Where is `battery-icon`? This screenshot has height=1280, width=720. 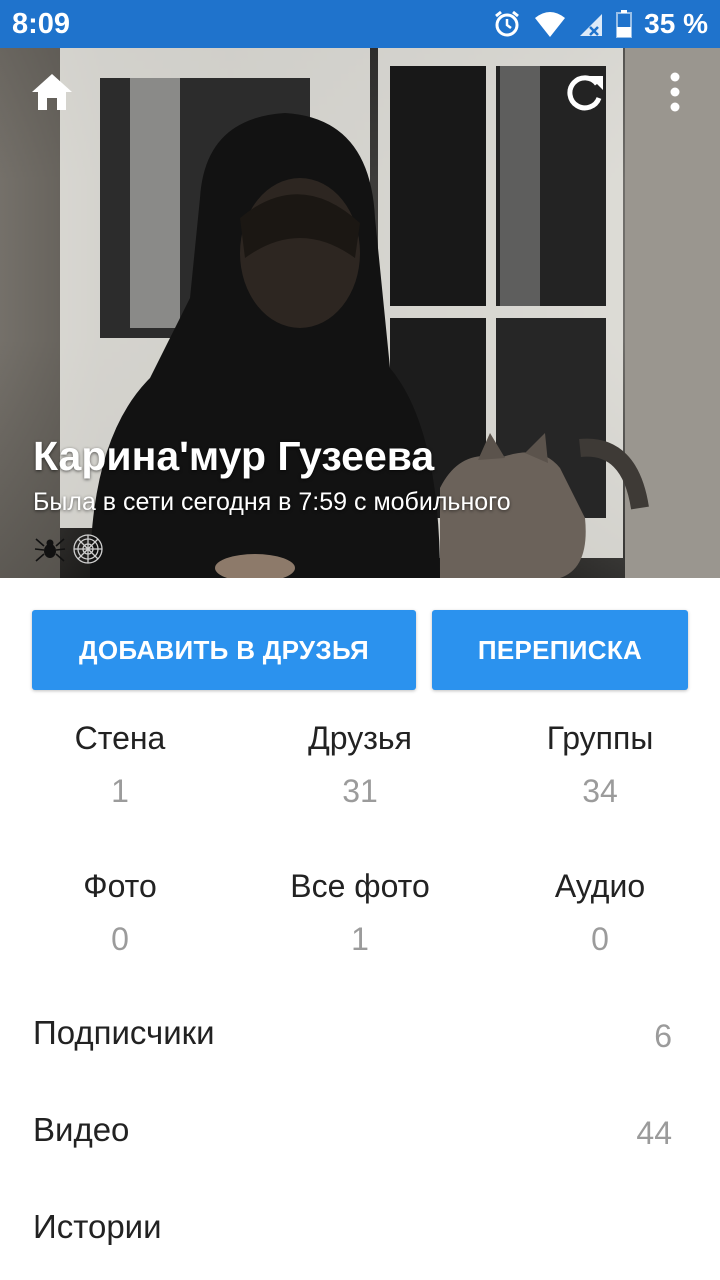 battery-icon is located at coordinates (624, 24).